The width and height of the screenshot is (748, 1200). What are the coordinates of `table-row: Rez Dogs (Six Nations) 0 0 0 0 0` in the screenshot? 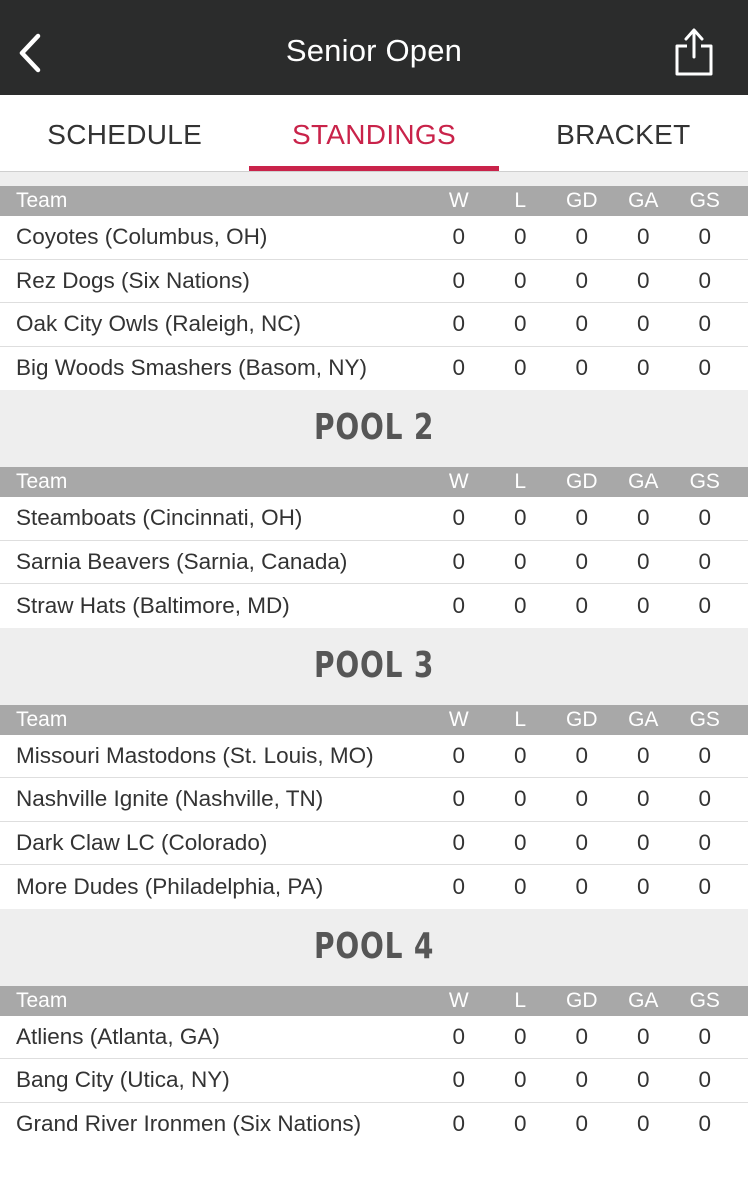 It's located at (374, 281).